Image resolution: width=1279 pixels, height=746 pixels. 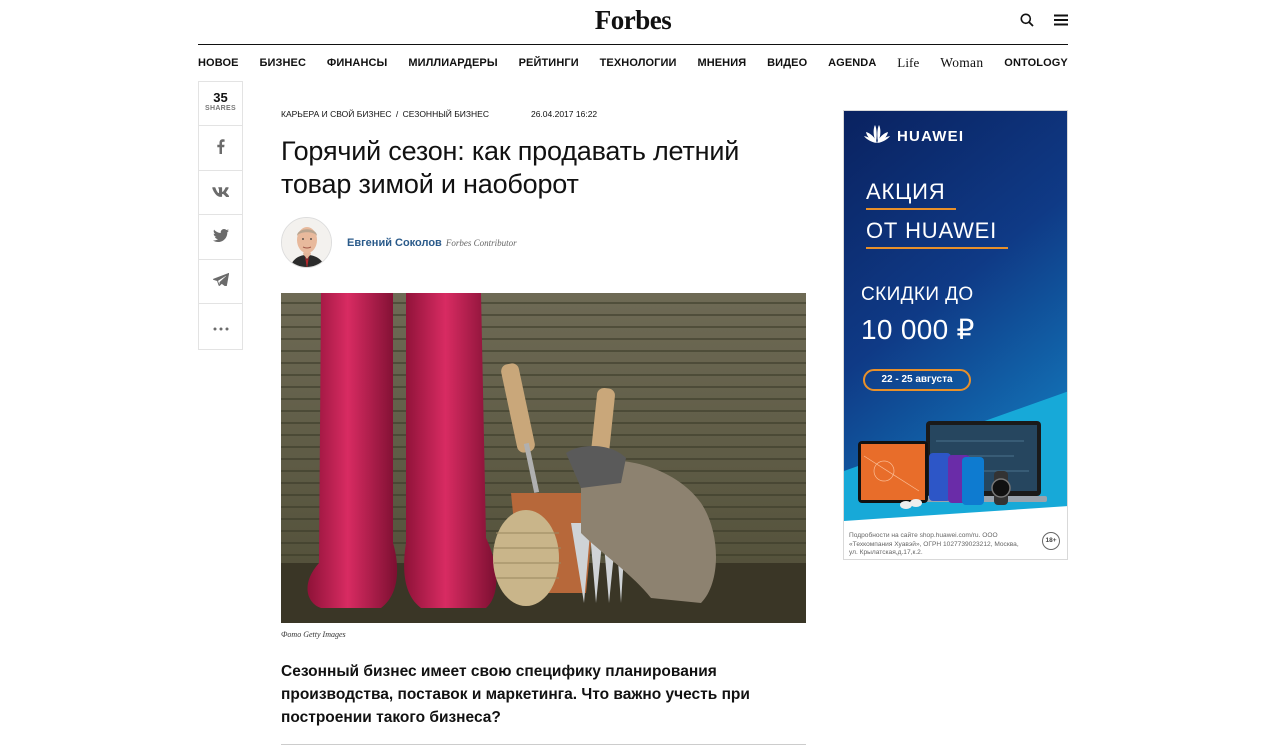 I want to click on nav-item-billionaires: МИЛЛИАРДЕРЫ, so click(x=452, y=63).